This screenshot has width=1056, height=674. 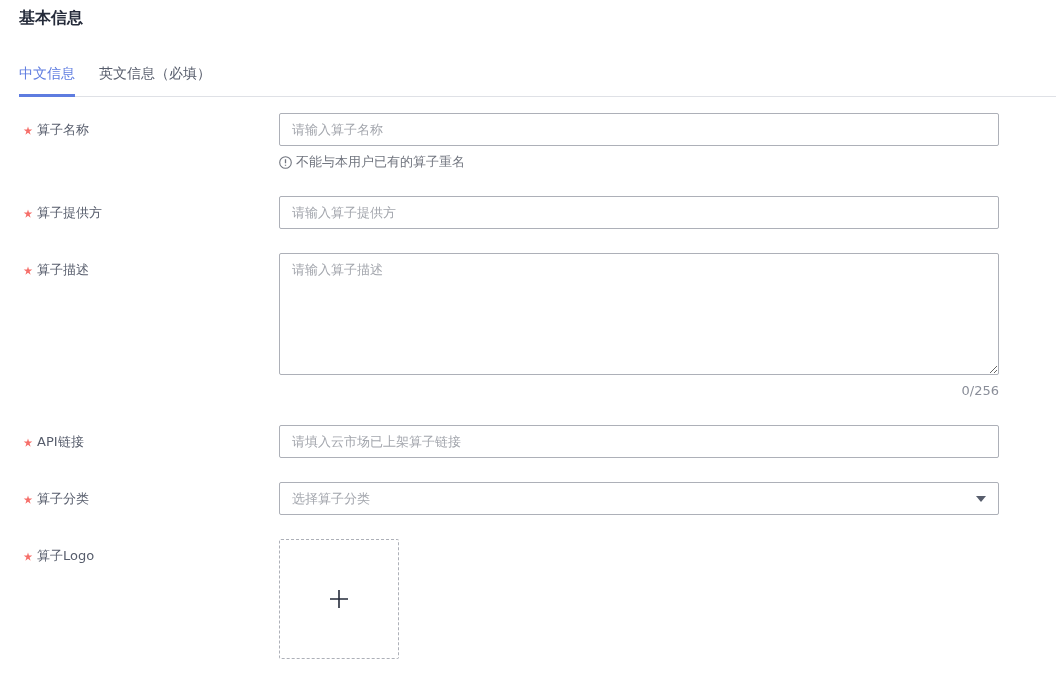 What do you see at coordinates (47, 74) in the screenshot?
I see `tab: 中文信息` at bounding box center [47, 74].